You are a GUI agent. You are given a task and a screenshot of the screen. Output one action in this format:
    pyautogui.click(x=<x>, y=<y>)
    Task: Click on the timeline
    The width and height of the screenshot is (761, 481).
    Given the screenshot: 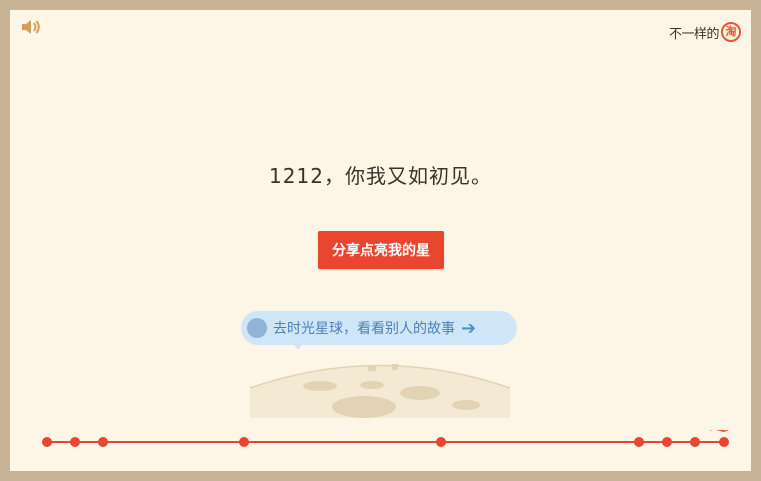 What is the action you would take?
    pyautogui.click(x=385, y=438)
    